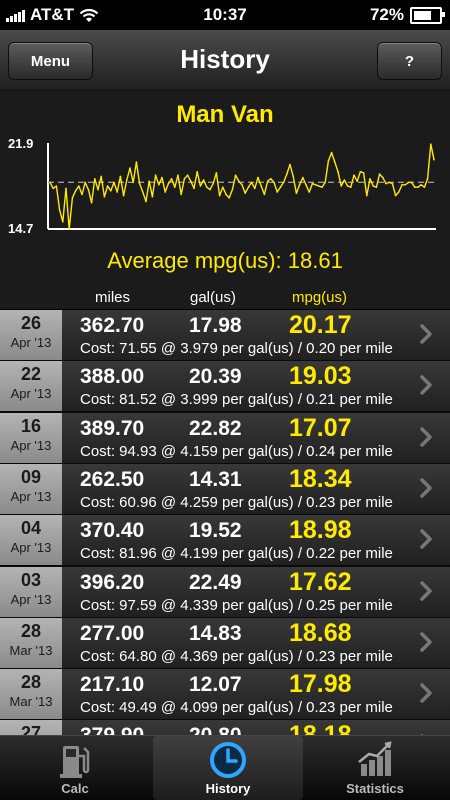 Image resolution: width=450 pixels, height=800 pixels. Describe the element at coordinates (113, 297) in the screenshot. I see `column-header-miles: miles` at that location.